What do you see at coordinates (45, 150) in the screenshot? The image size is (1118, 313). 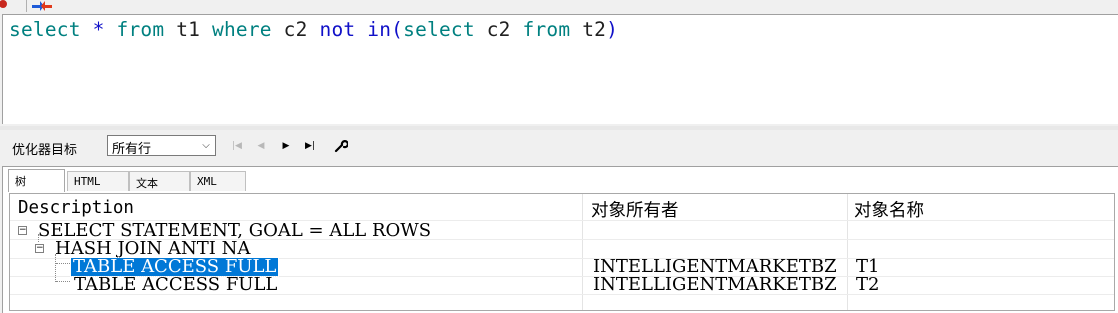 I see `optimizer-goal-label: 优化器目标` at bounding box center [45, 150].